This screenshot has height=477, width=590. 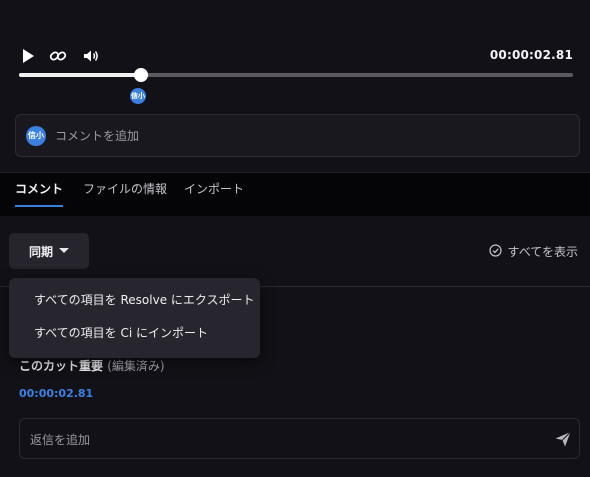 I want to click on menu-item-import-ci: すべての項目を Ci にインポート, so click(x=121, y=333).